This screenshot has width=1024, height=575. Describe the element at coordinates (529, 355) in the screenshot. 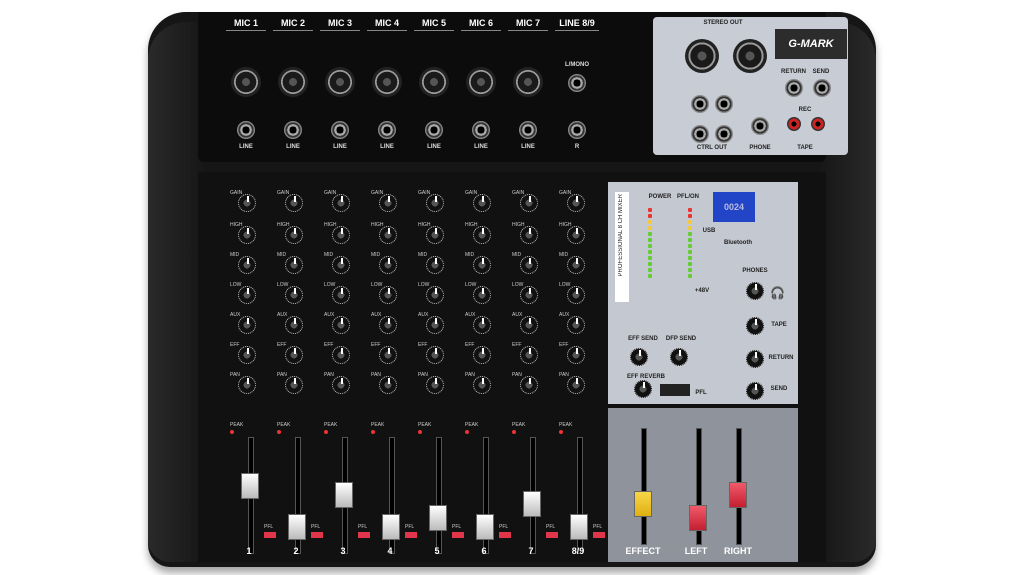

I see `ch7-eff-knob` at that location.